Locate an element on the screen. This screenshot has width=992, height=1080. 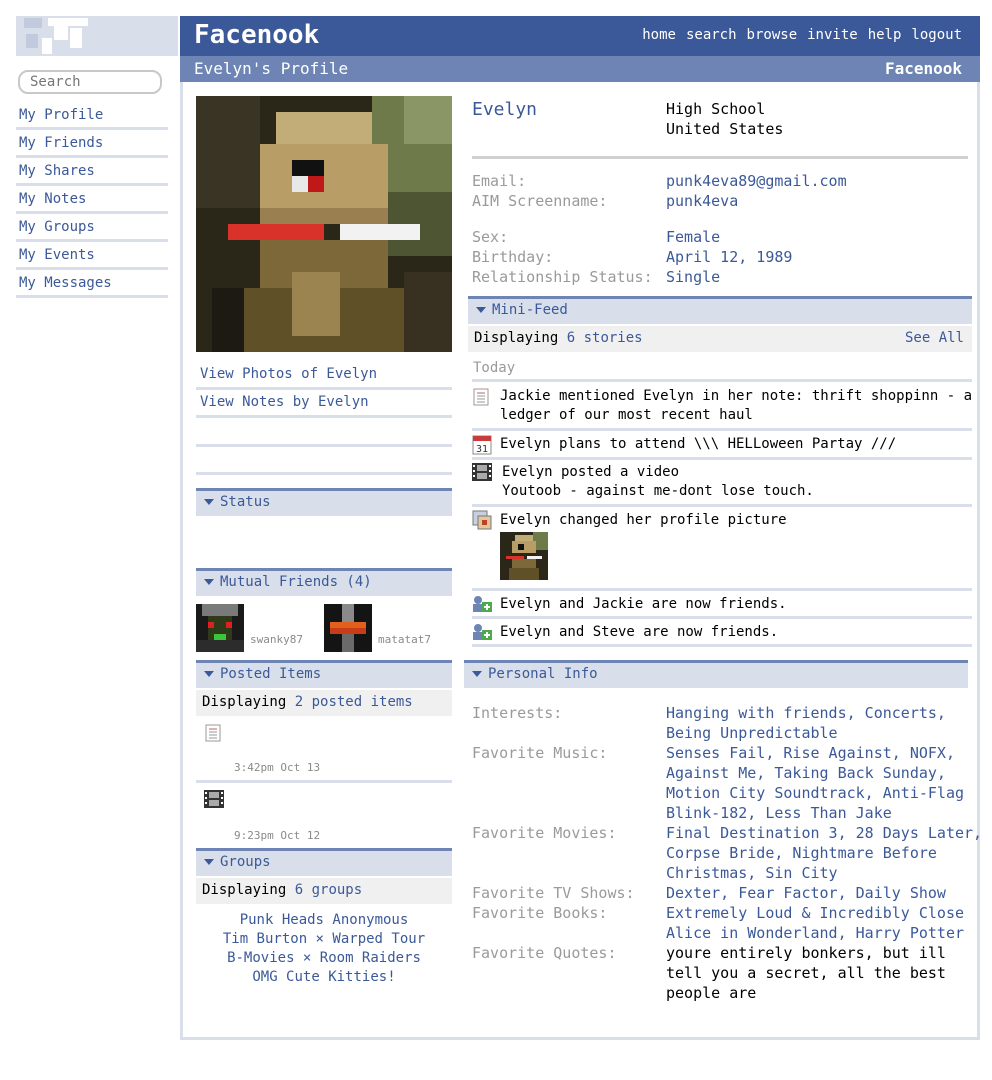
groups-count-link: 6 groups is located at coordinates (328, 890).